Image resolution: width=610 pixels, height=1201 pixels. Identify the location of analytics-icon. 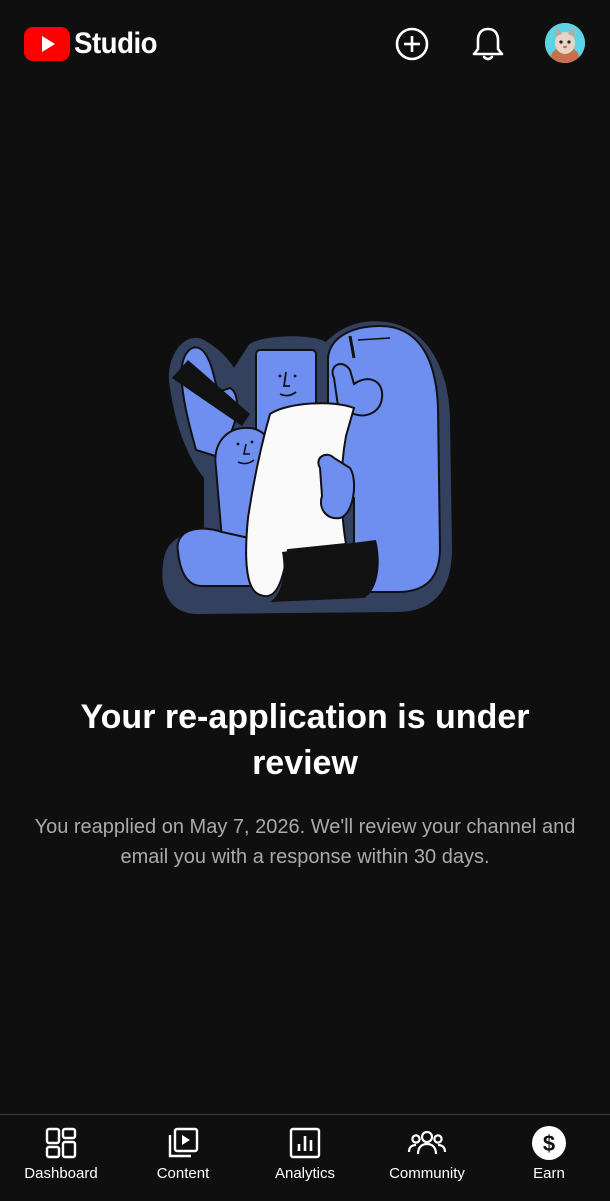
(305, 1143).